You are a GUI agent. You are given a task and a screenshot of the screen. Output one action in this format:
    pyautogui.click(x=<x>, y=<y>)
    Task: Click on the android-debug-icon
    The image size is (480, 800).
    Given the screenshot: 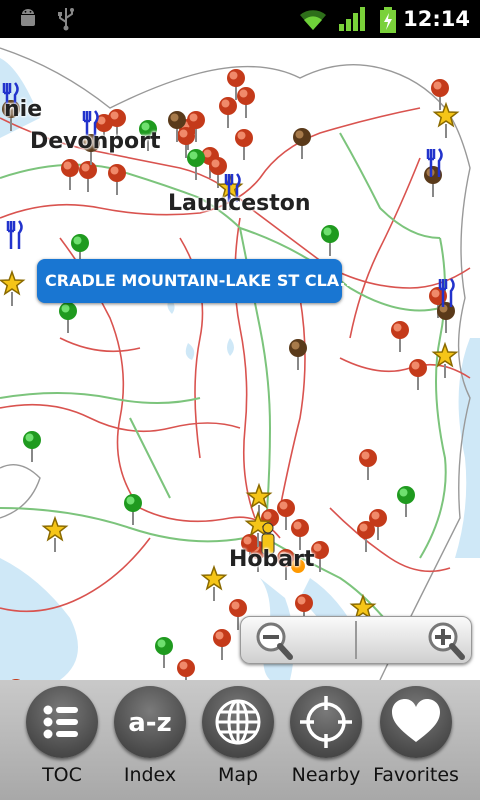 What is the action you would take?
    pyautogui.click(x=28, y=17)
    